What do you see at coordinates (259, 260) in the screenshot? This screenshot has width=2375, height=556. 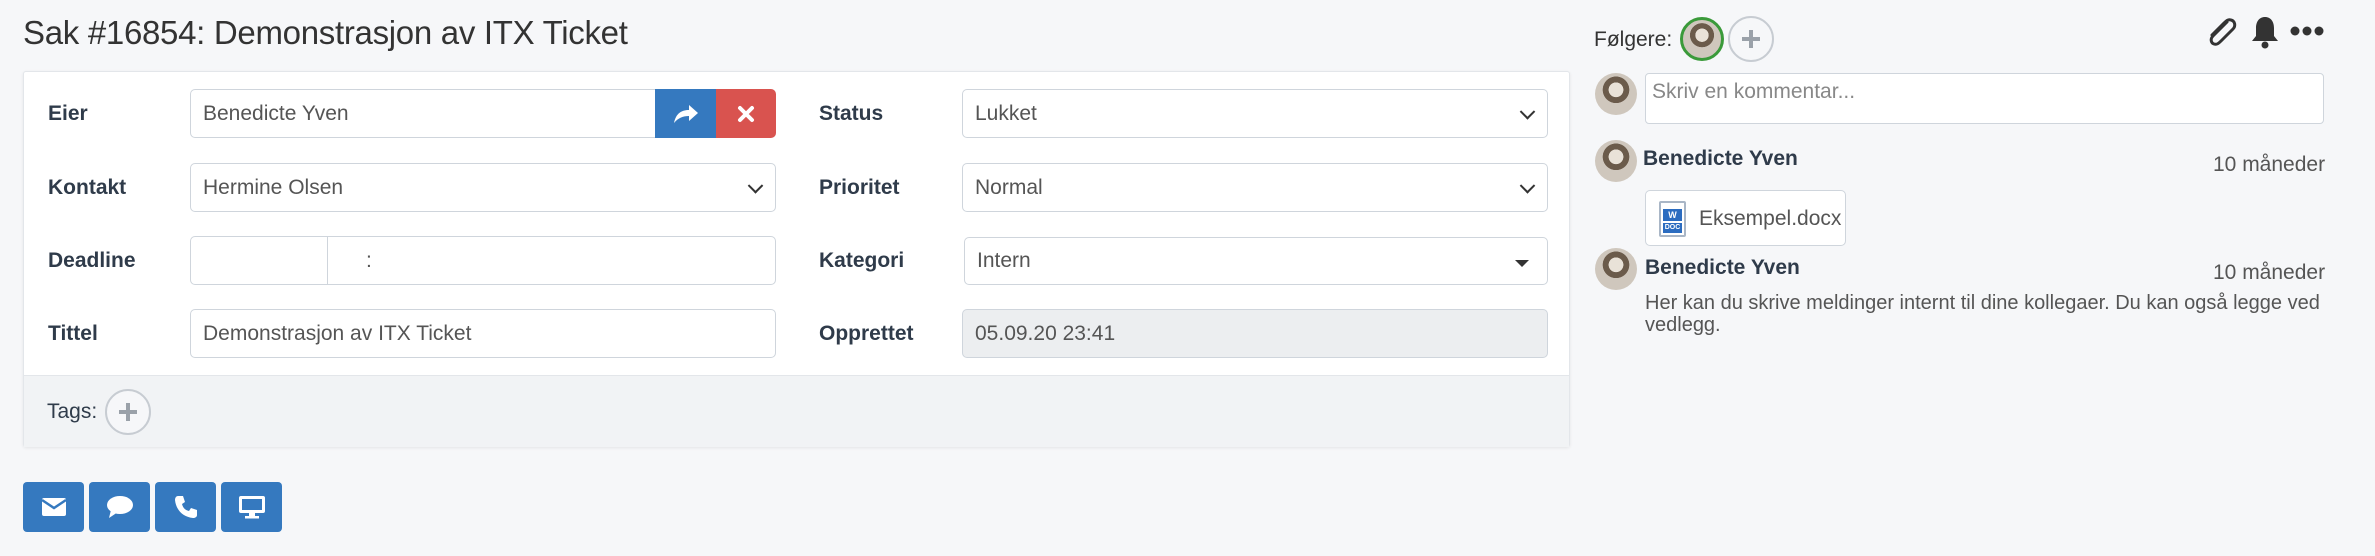 I see `deadline-date-input` at bounding box center [259, 260].